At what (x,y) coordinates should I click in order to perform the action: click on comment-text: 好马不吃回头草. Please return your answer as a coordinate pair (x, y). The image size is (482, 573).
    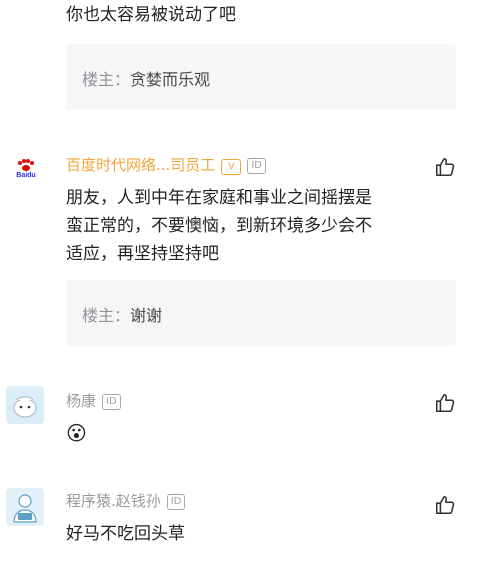
    Looking at the image, I should click on (125, 534).